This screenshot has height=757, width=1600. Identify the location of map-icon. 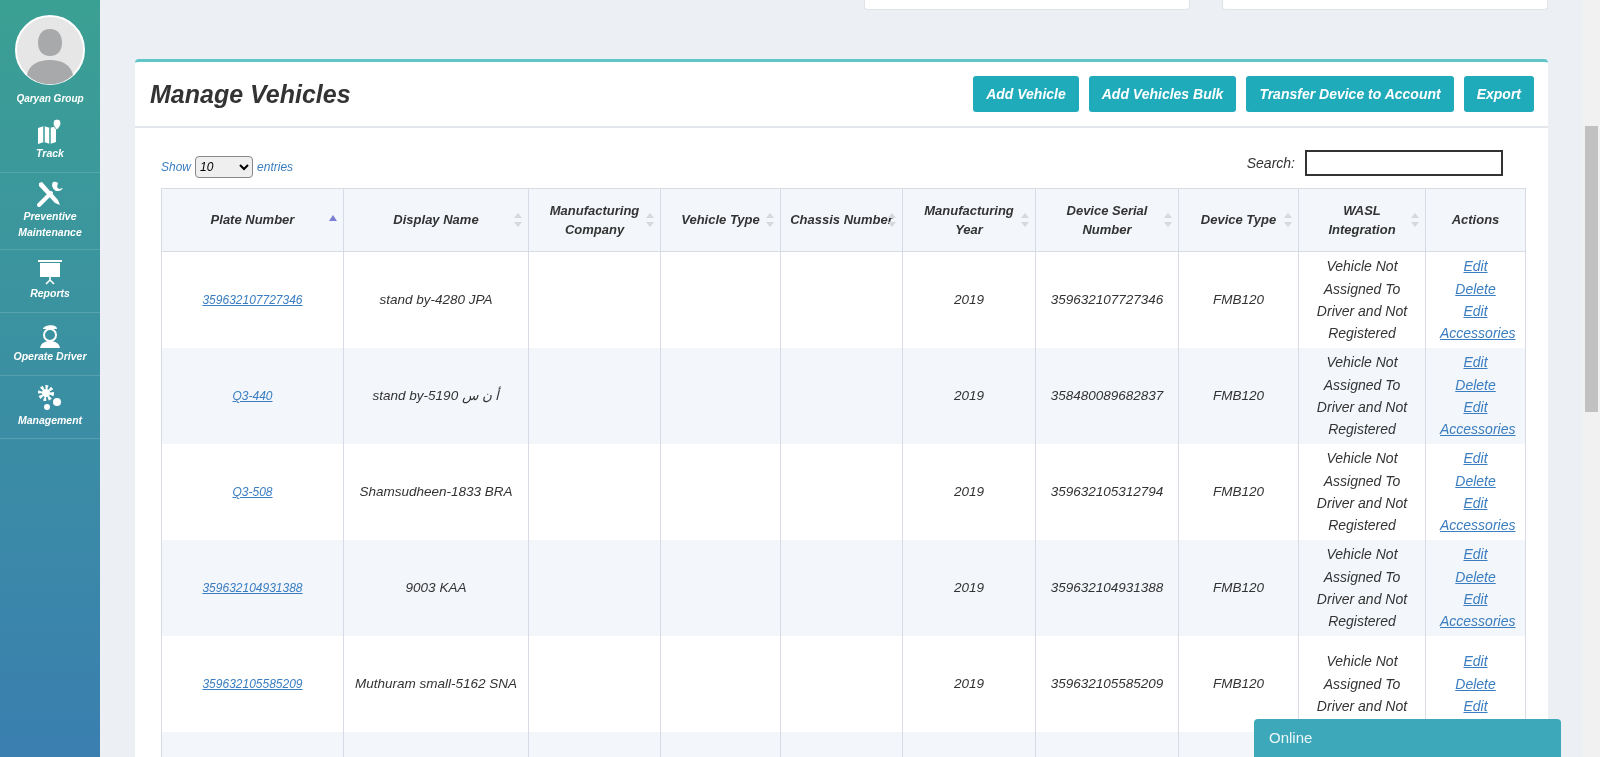
(50, 132).